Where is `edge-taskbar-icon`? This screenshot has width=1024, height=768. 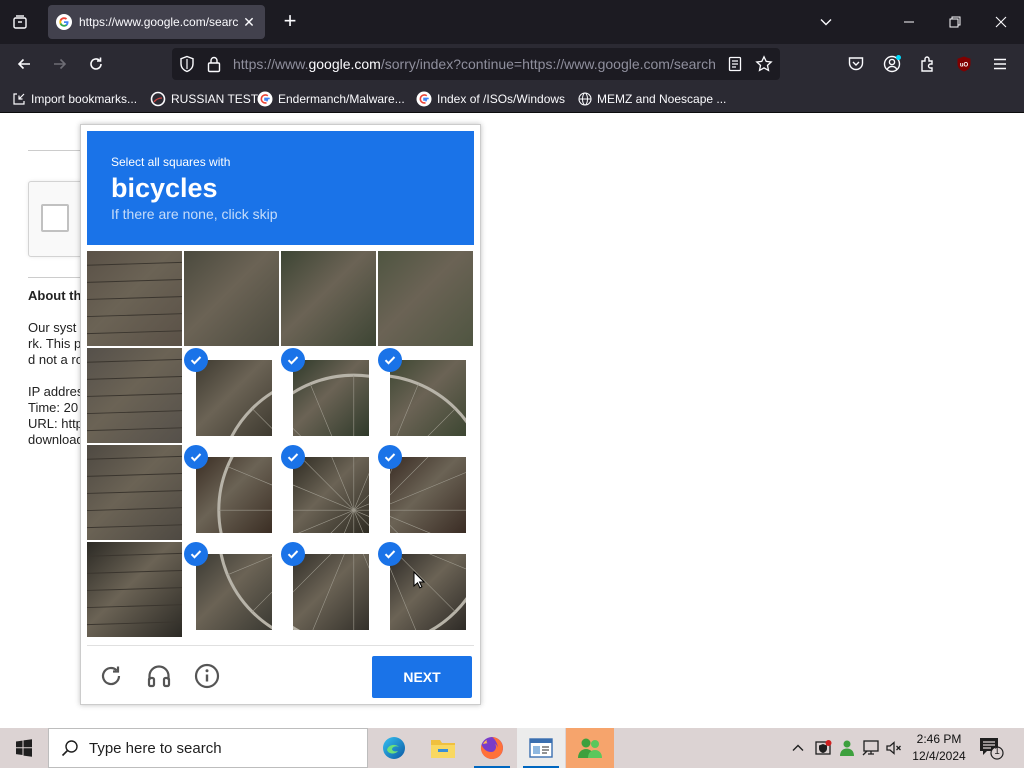
edge-taskbar-icon is located at coordinates (394, 748).